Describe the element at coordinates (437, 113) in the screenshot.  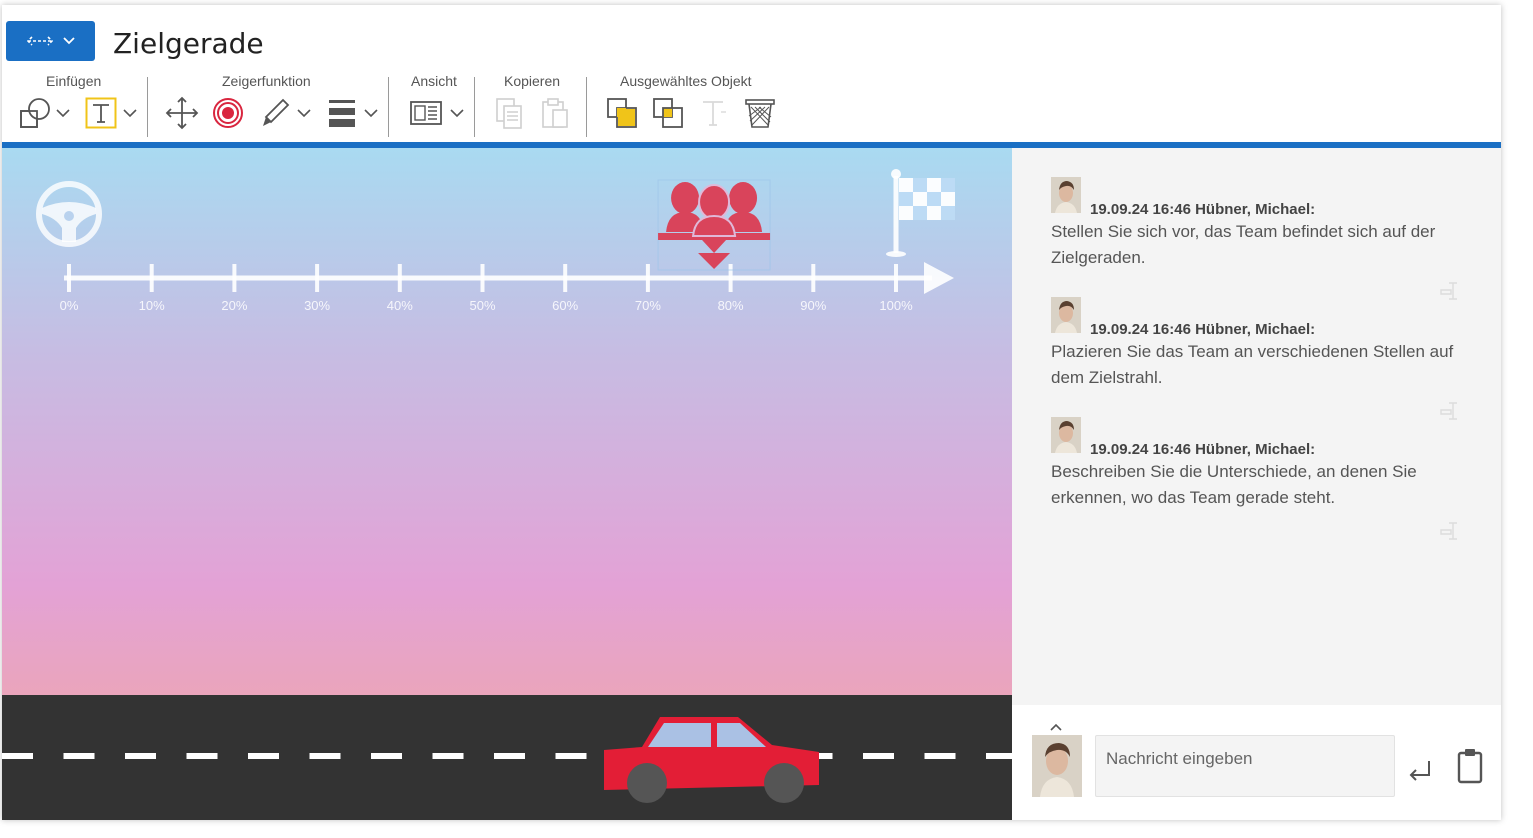
I see `view-button` at that location.